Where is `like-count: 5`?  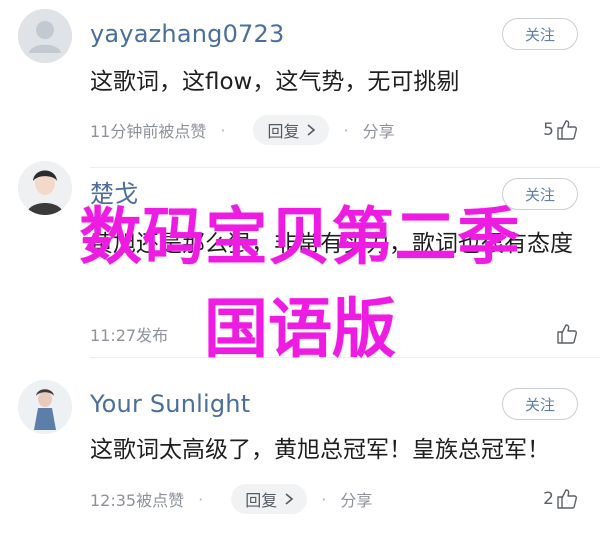
like-count: 5 is located at coordinates (548, 130).